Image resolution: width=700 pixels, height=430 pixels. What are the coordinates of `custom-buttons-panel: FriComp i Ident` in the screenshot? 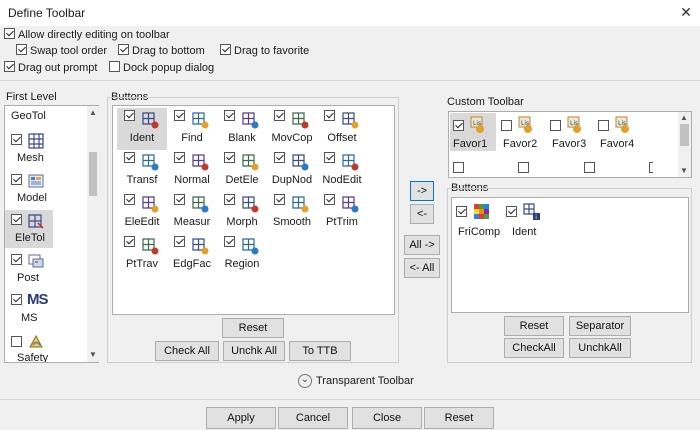 It's located at (570, 255).